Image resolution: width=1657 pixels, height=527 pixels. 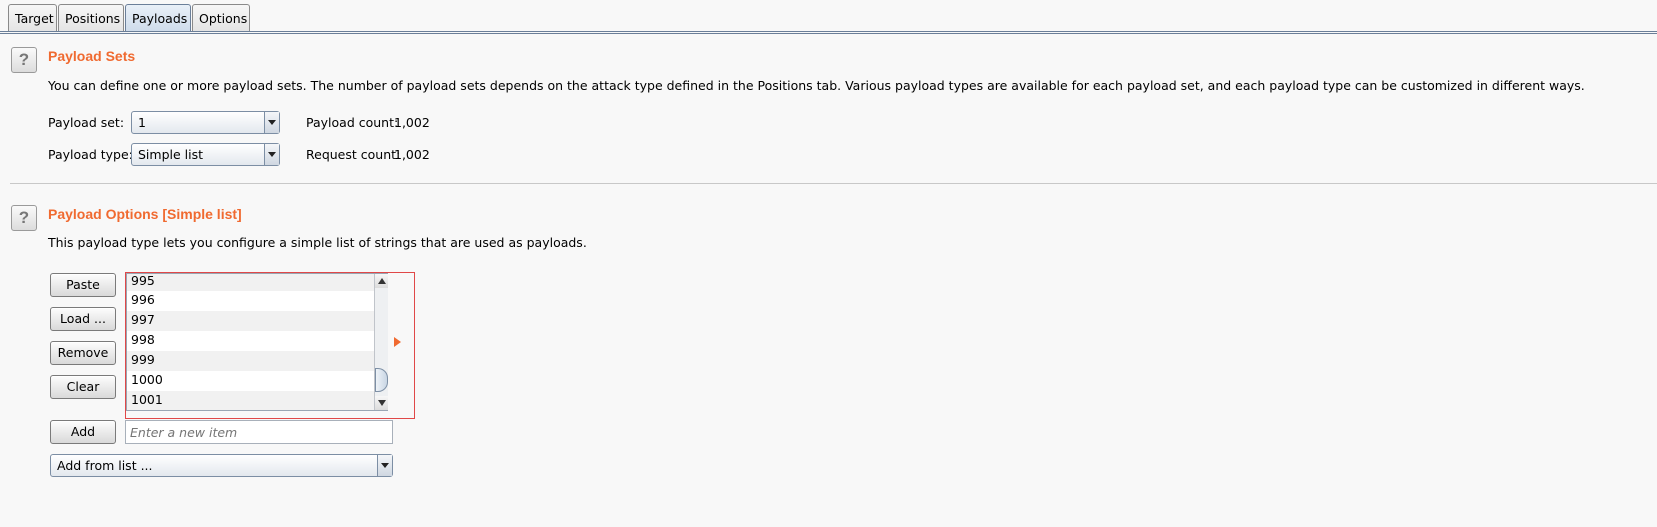 What do you see at coordinates (381, 403) in the screenshot?
I see `scroll-down-icon` at bounding box center [381, 403].